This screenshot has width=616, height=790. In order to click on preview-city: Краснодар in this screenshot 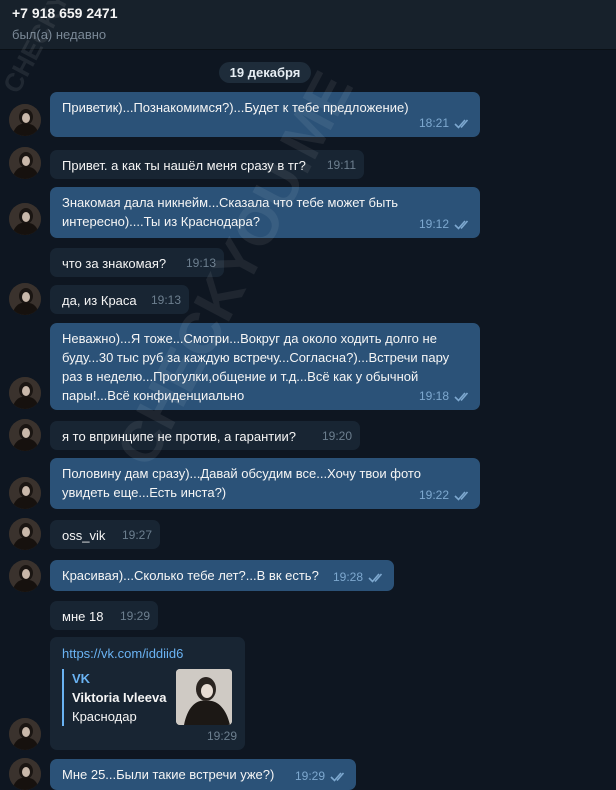, I will do `click(104, 716)`.